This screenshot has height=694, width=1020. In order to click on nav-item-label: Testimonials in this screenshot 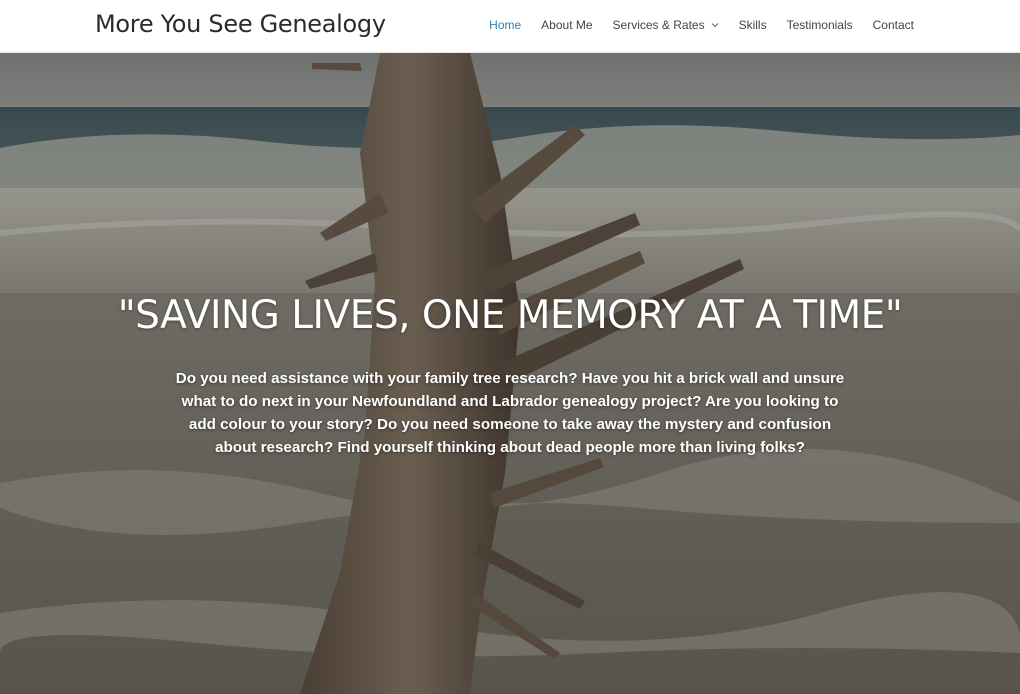, I will do `click(819, 25)`.